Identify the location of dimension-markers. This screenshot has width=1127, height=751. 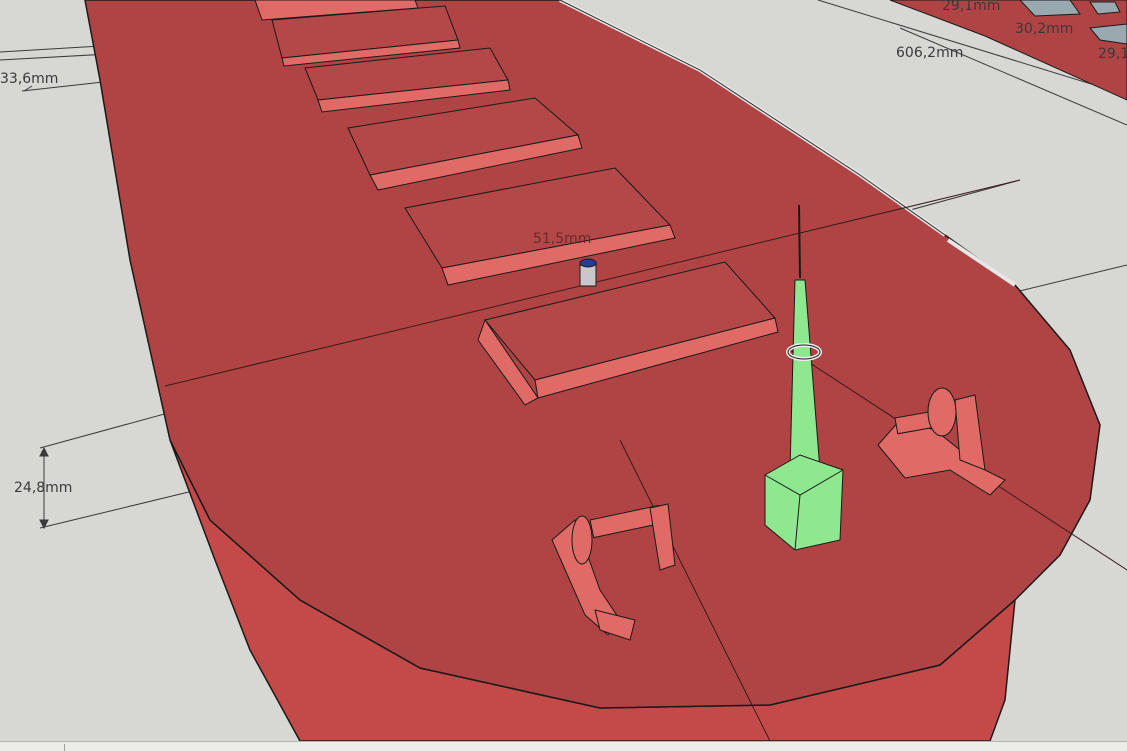
(36, 307).